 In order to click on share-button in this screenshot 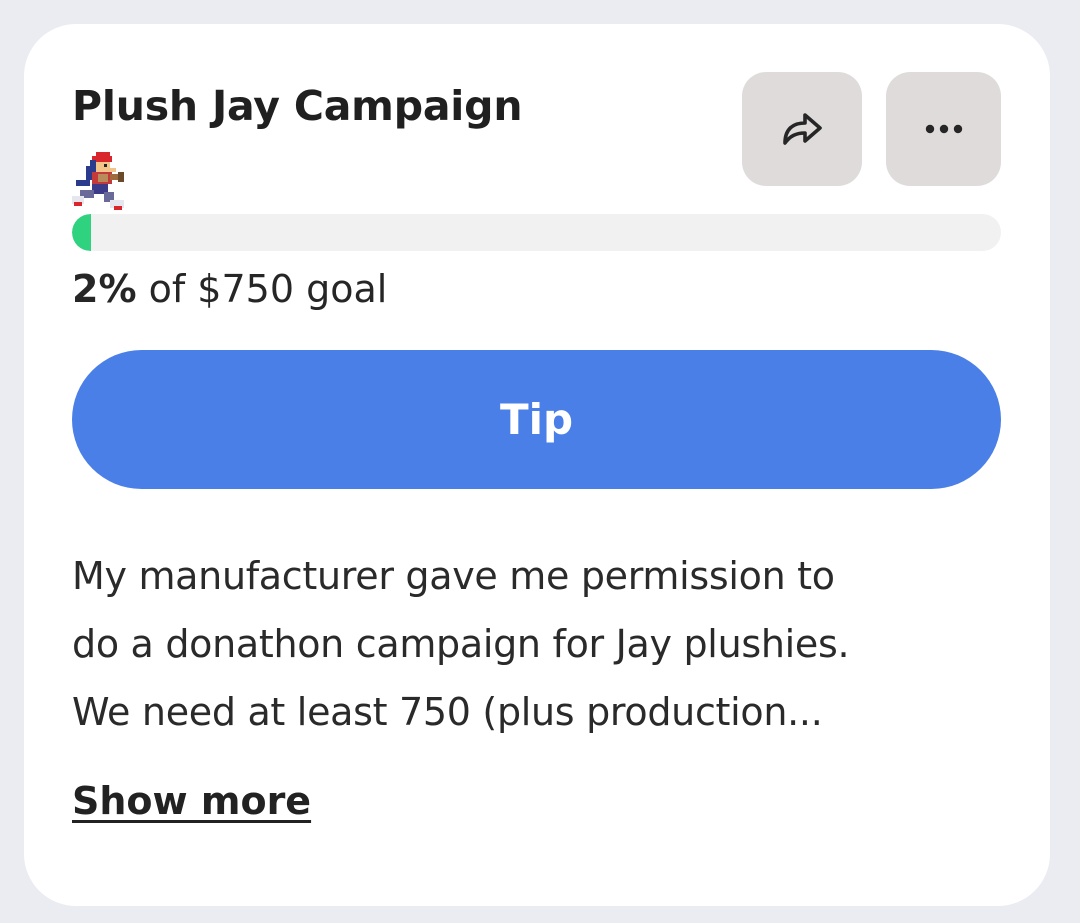, I will do `click(802, 129)`.